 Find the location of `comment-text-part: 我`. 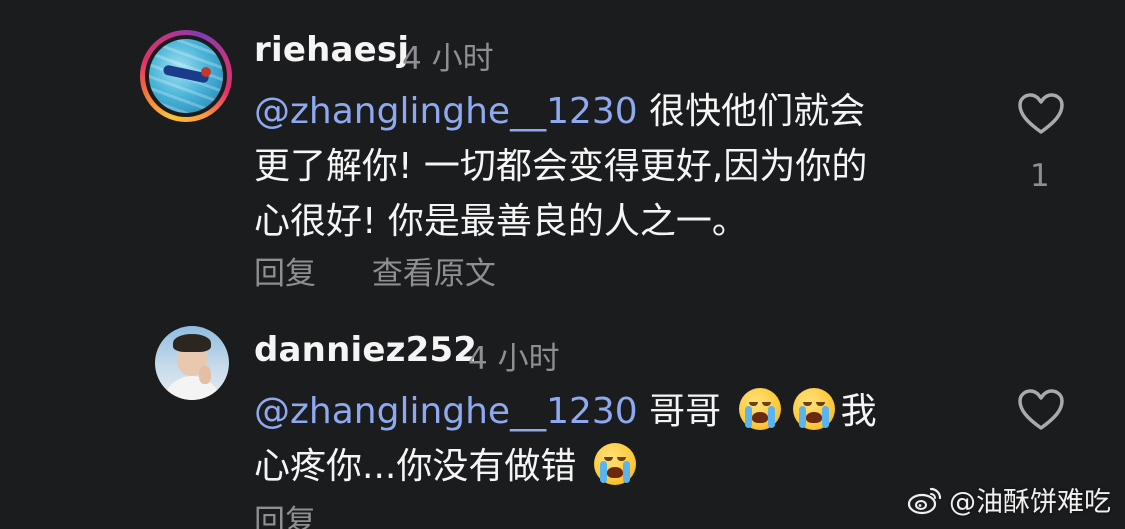

comment-text-part: 我 is located at coordinates (858, 411).